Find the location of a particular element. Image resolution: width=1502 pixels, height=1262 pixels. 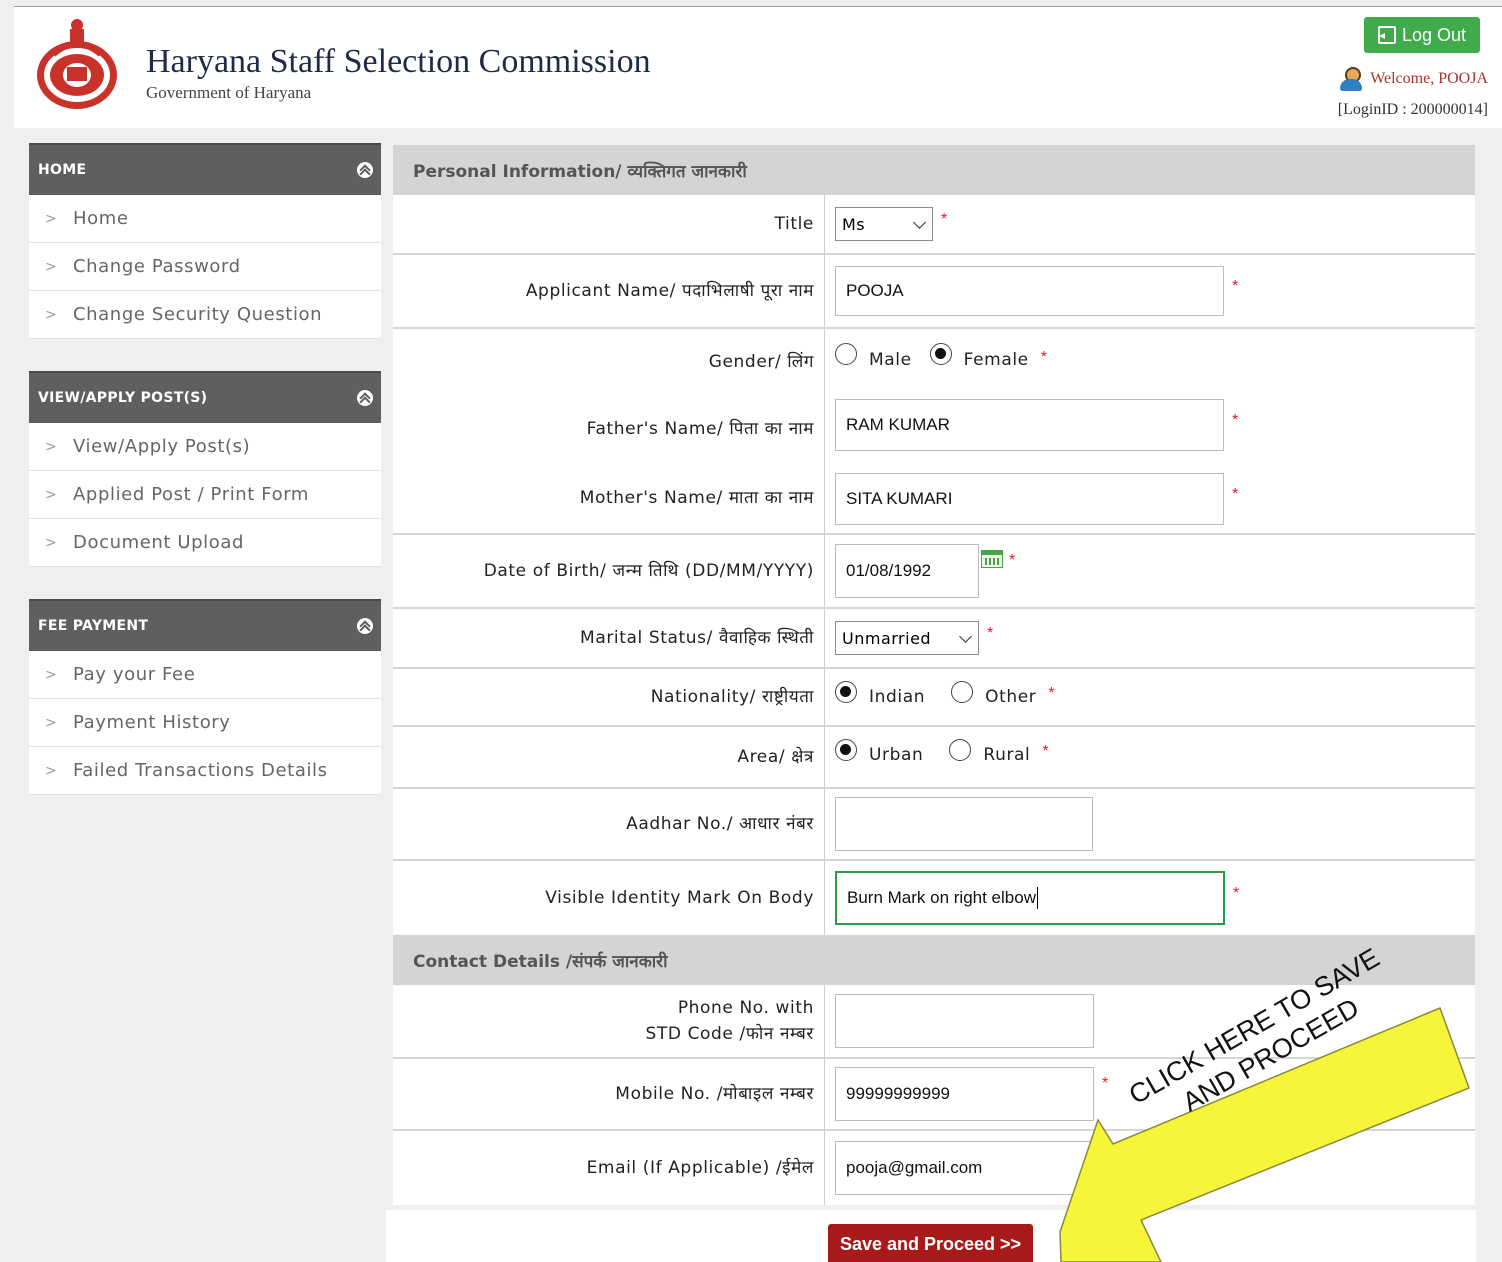

gender-female-radio is located at coordinates (940, 354).